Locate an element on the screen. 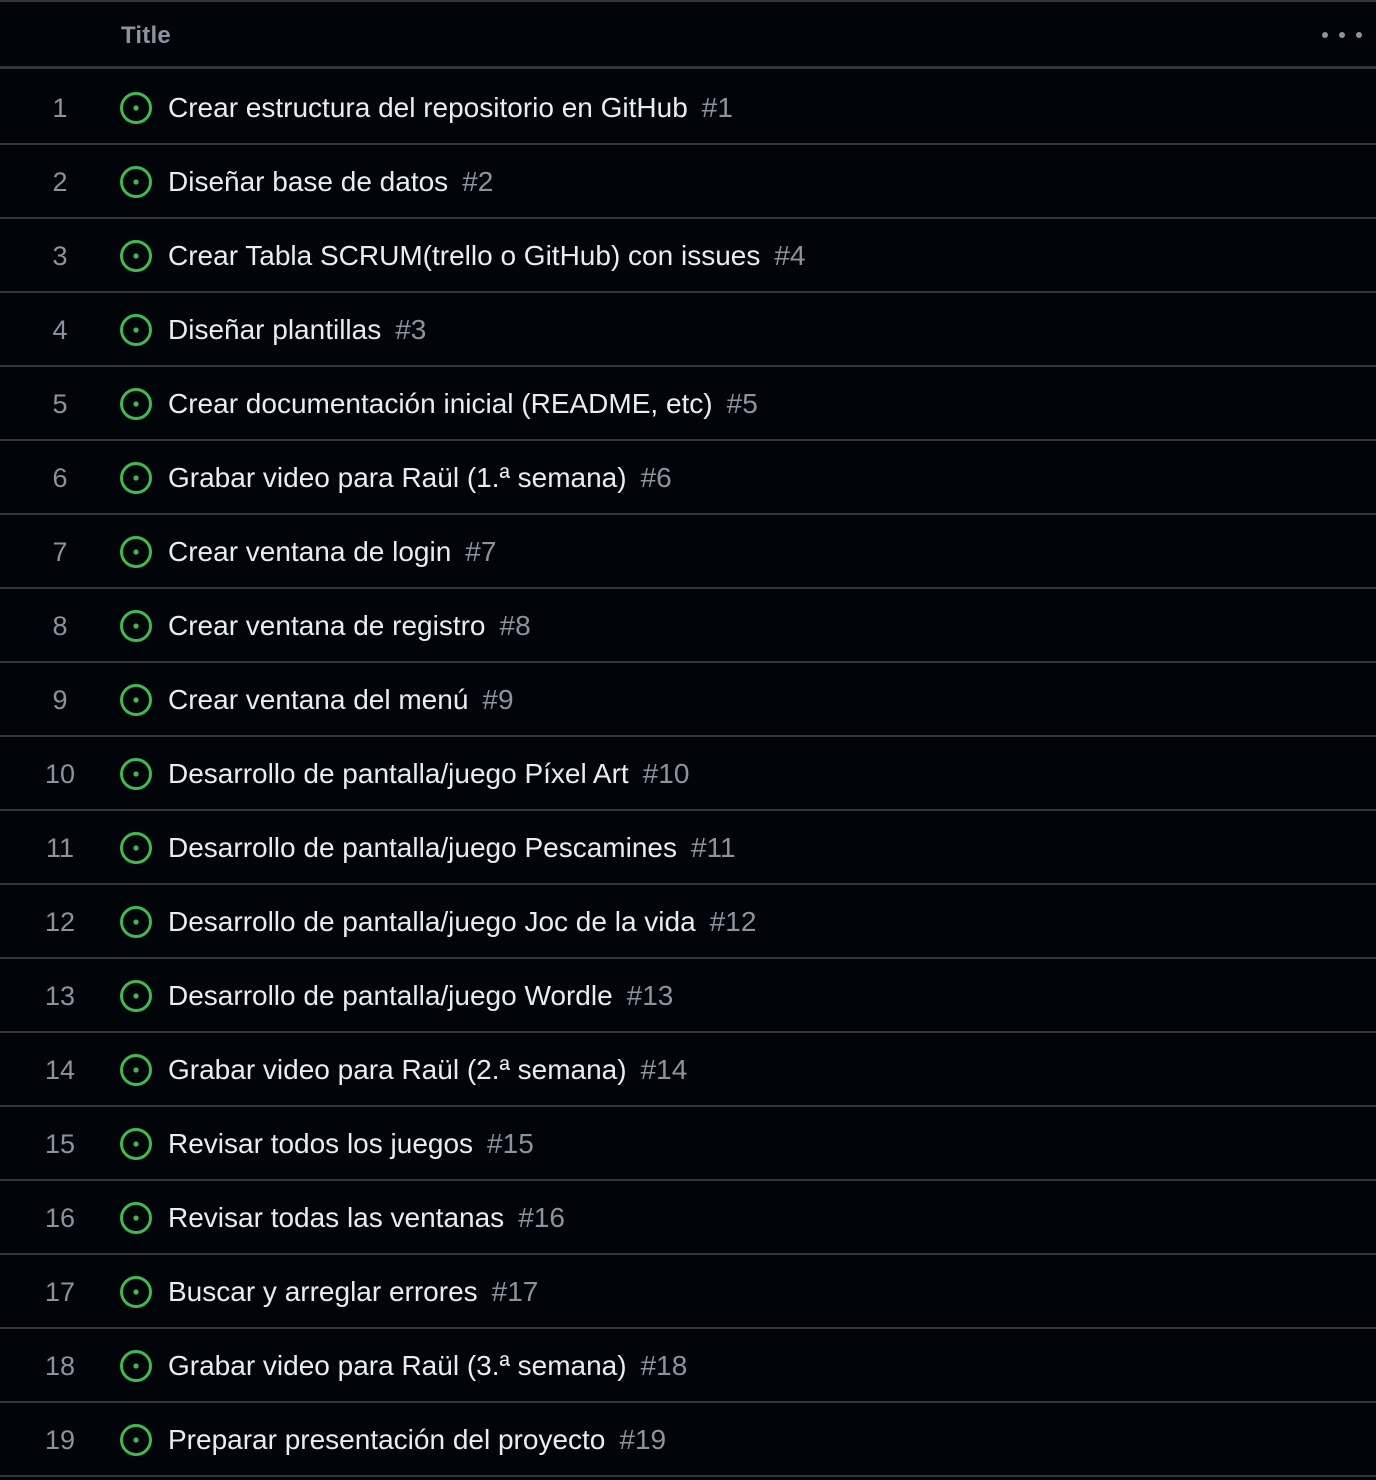 This screenshot has width=1376, height=1480. row-index: 6 is located at coordinates (60, 477).